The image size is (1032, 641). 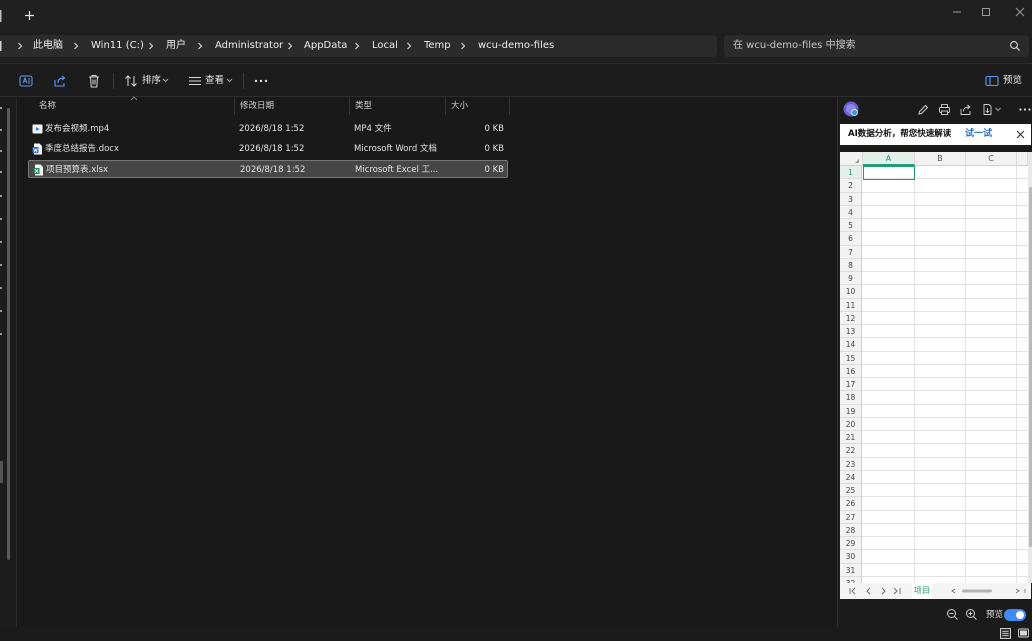 I want to click on sheet-row-header: 25, so click(x=851, y=491).